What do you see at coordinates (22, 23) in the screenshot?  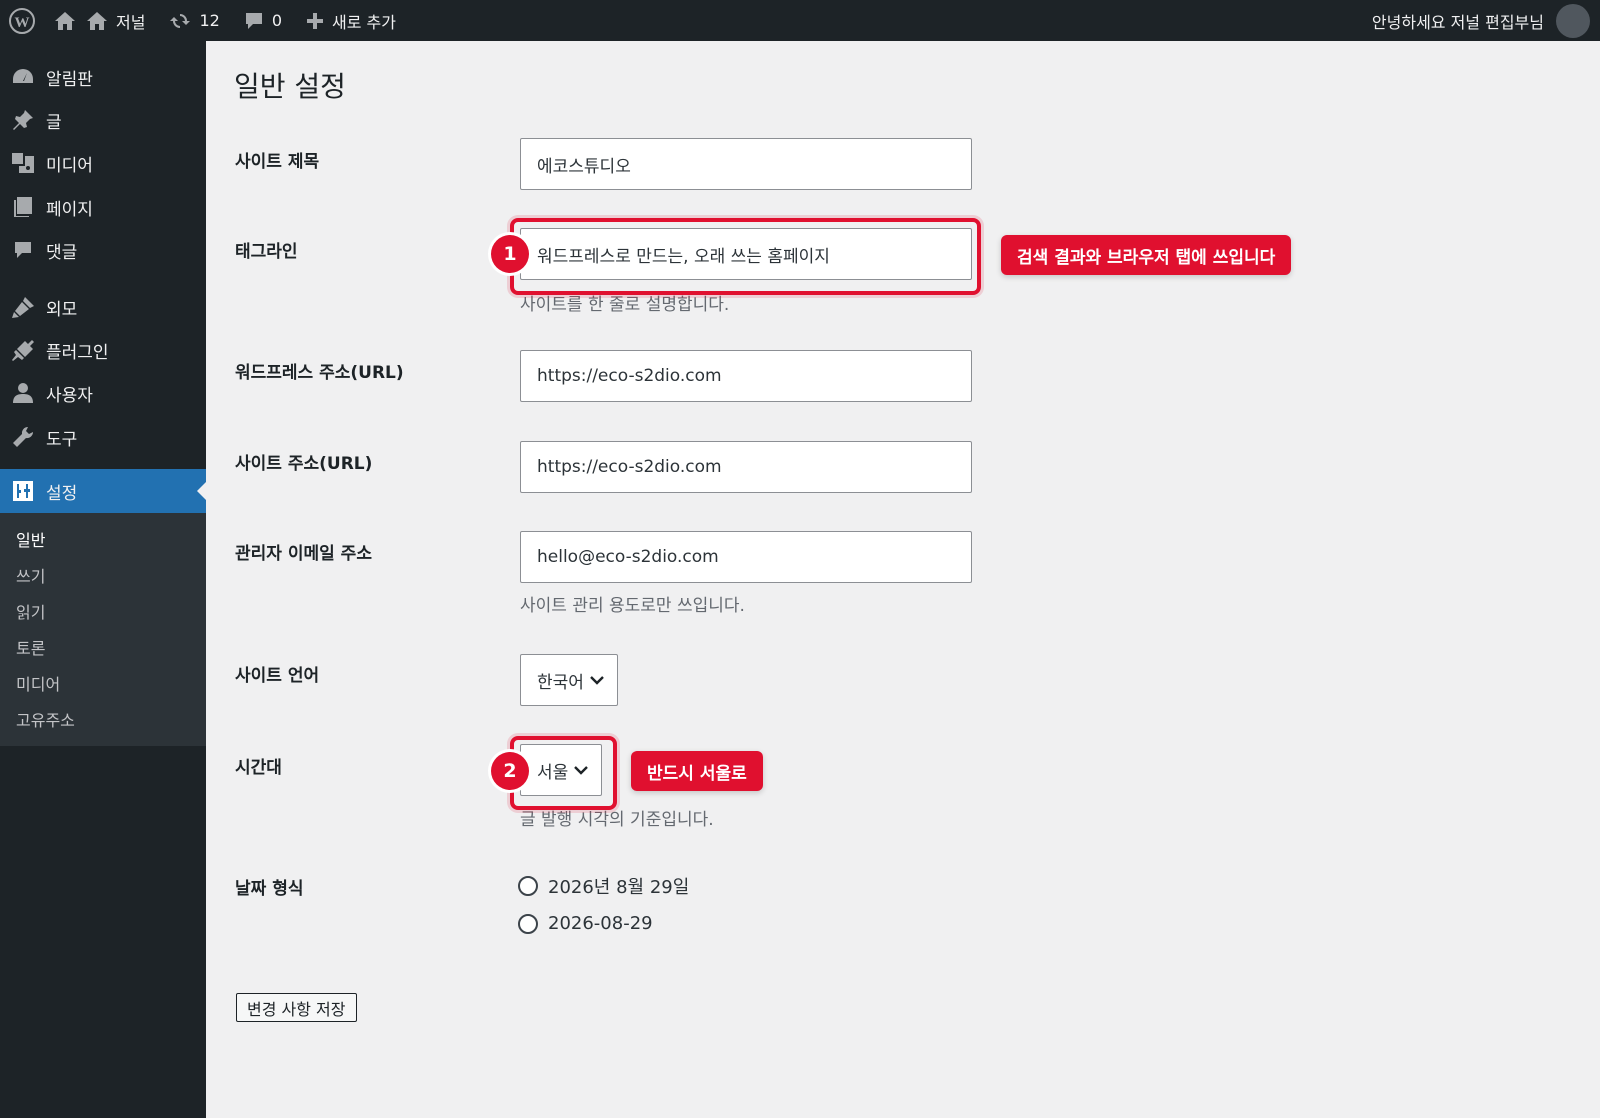 I see `svg-text: W` at bounding box center [22, 23].